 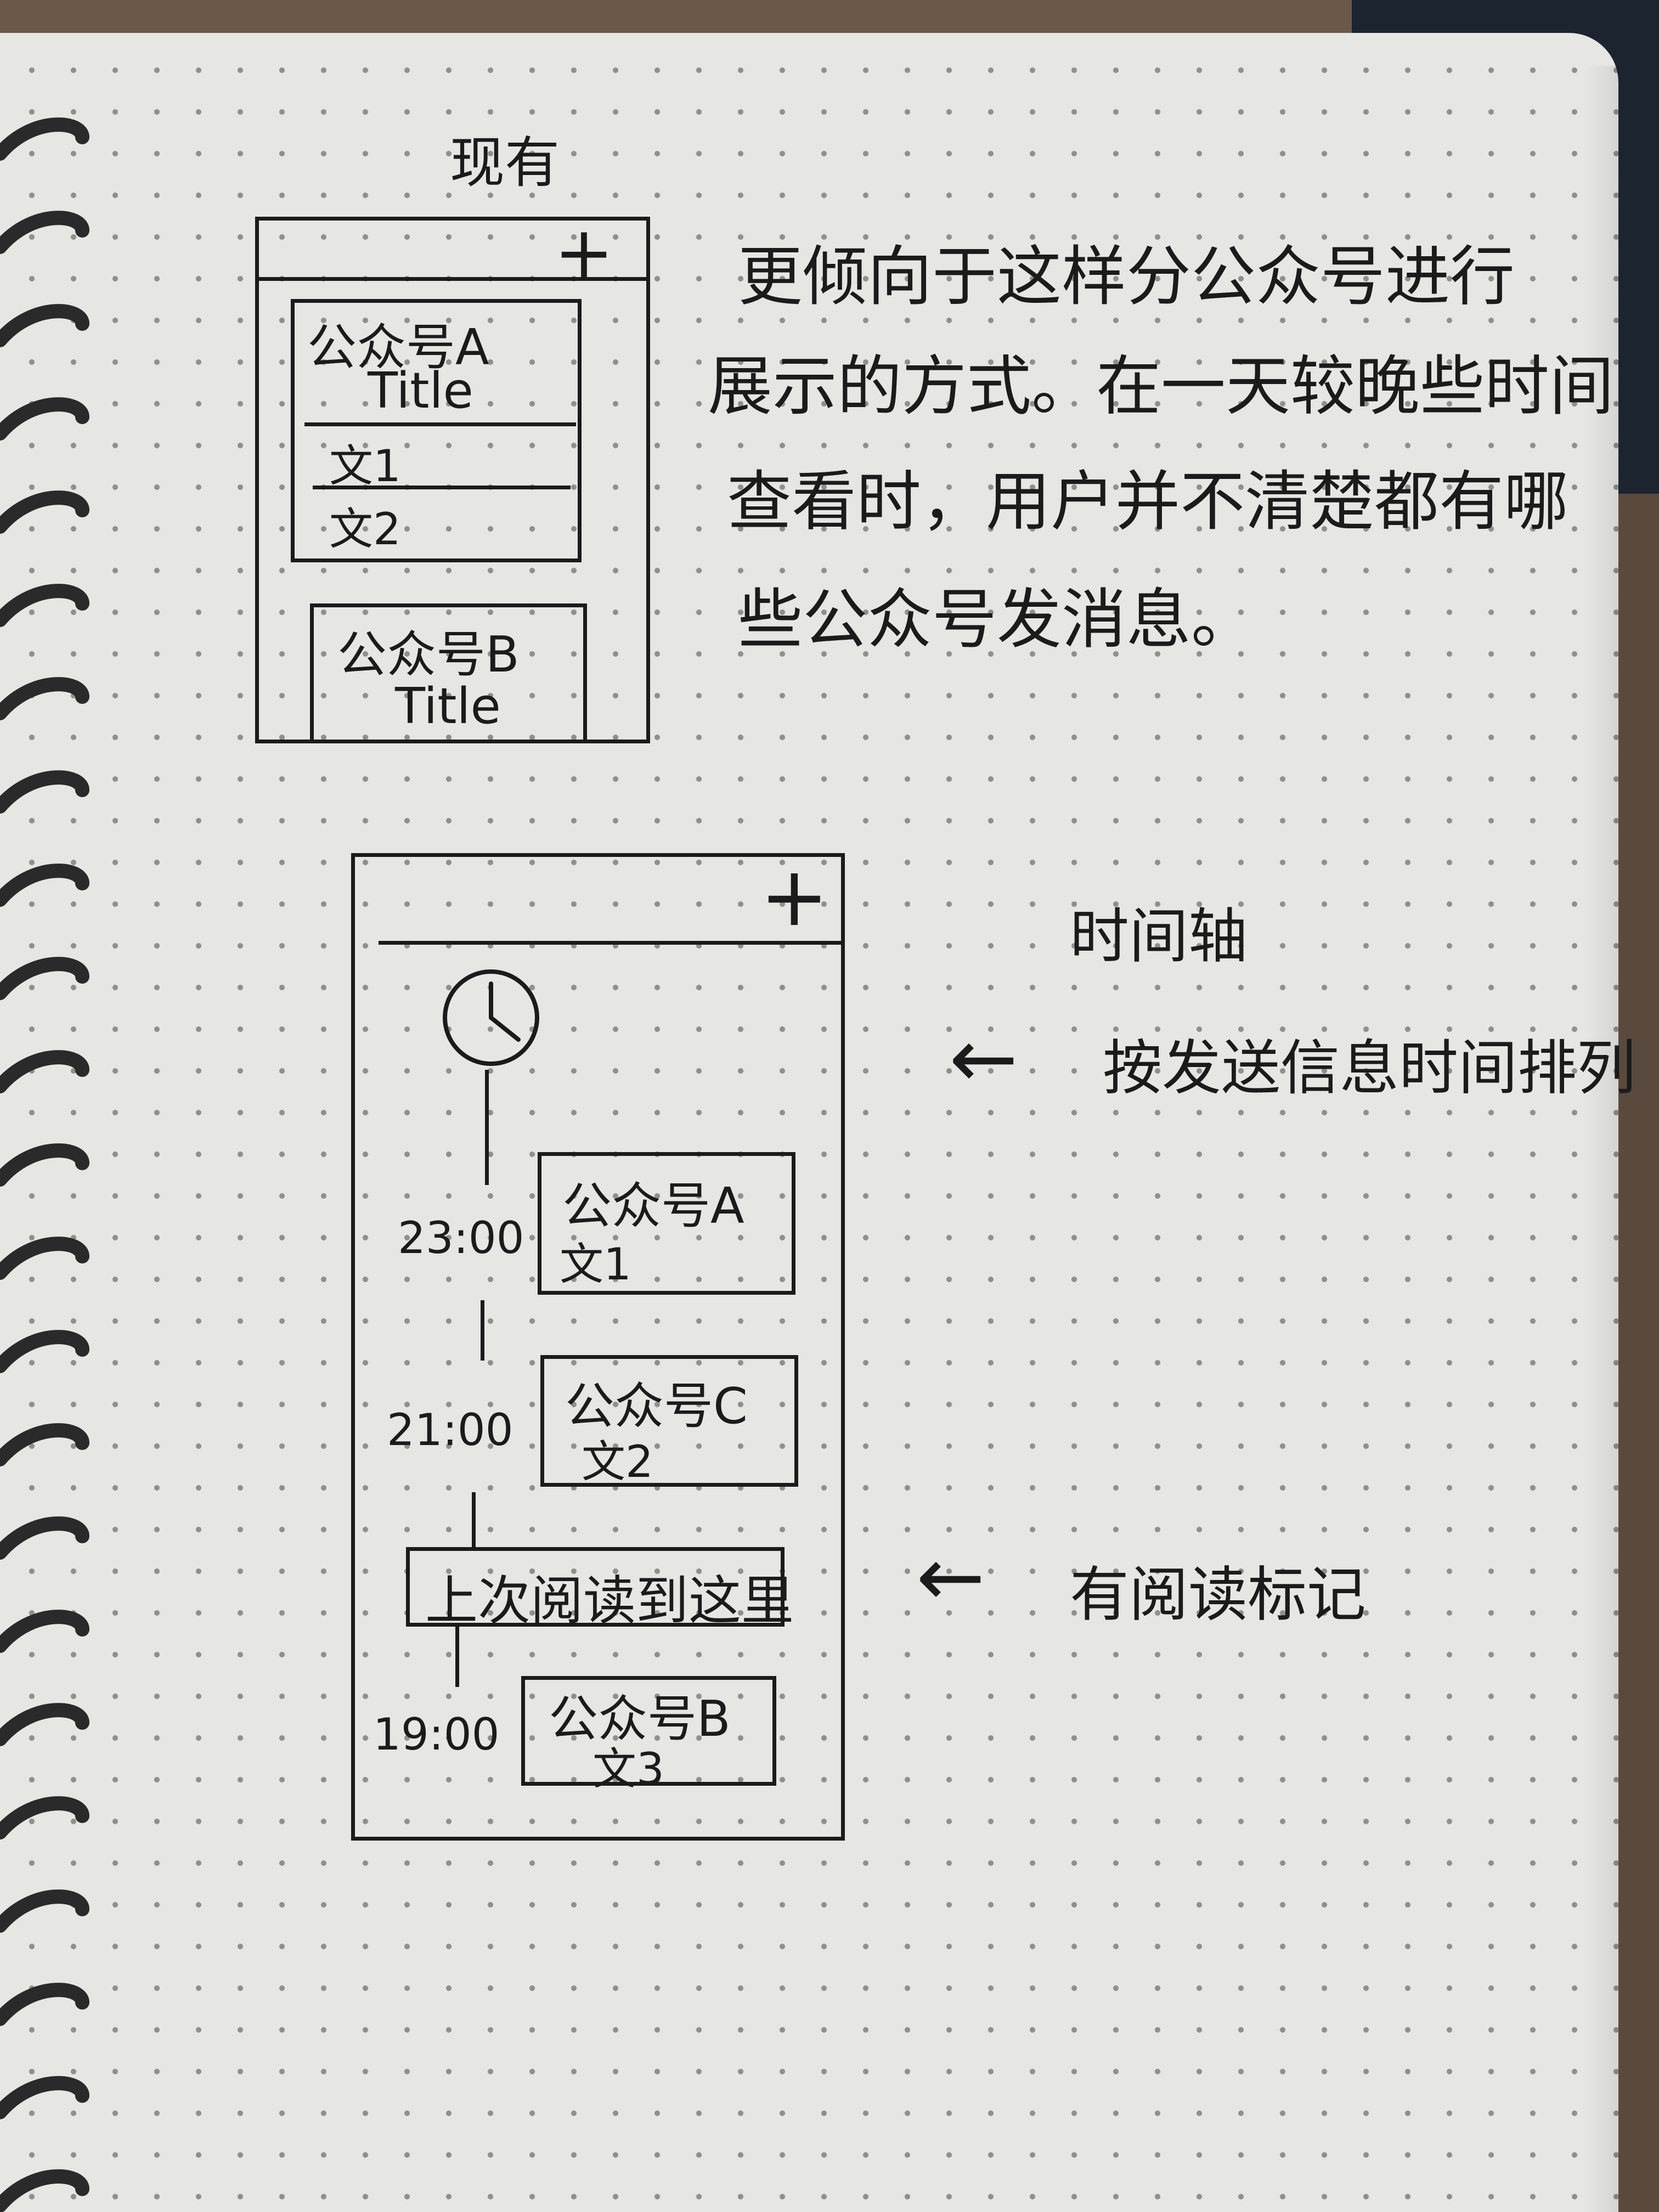 I want to click on timeline-time-2: 21:00, so click(x=450, y=1430).